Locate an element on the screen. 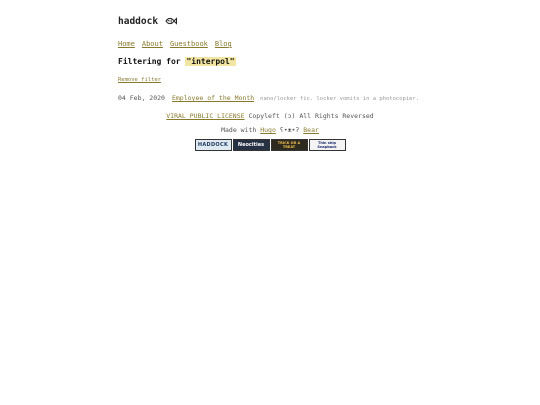 The image size is (540, 405). license-link: VIRAL PUBLIC LICENSE is located at coordinates (205, 116).